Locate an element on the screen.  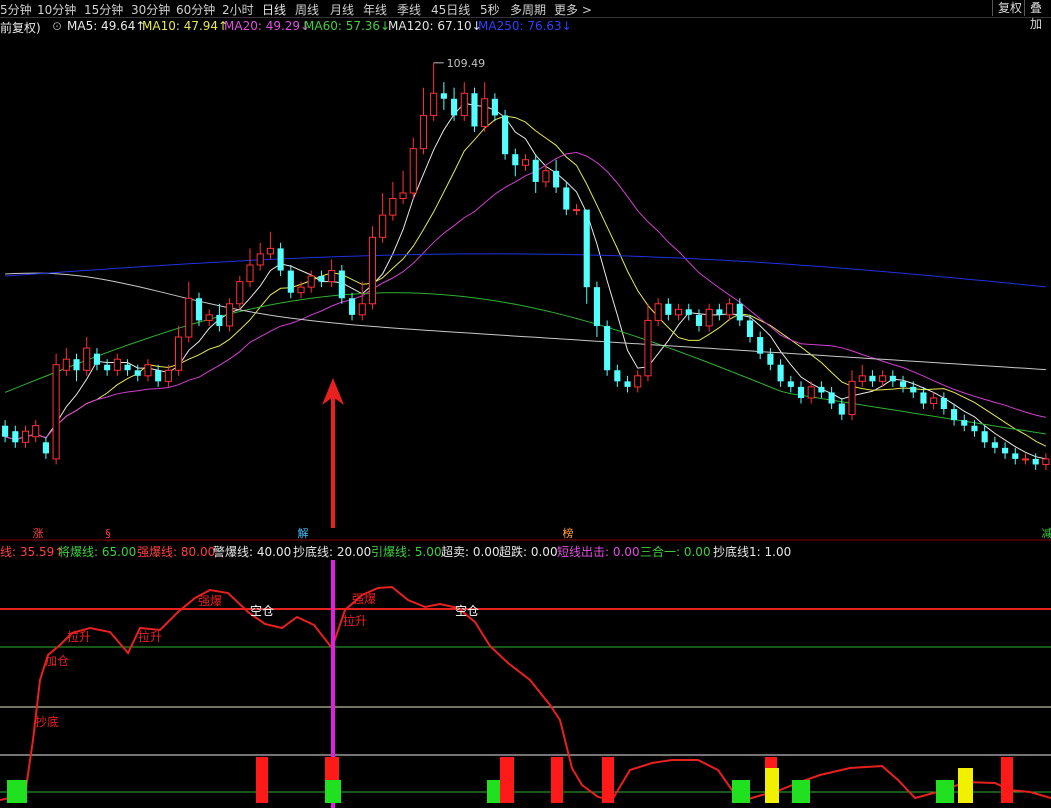
period-1: 10分钟 is located at coordinates (56, 9).